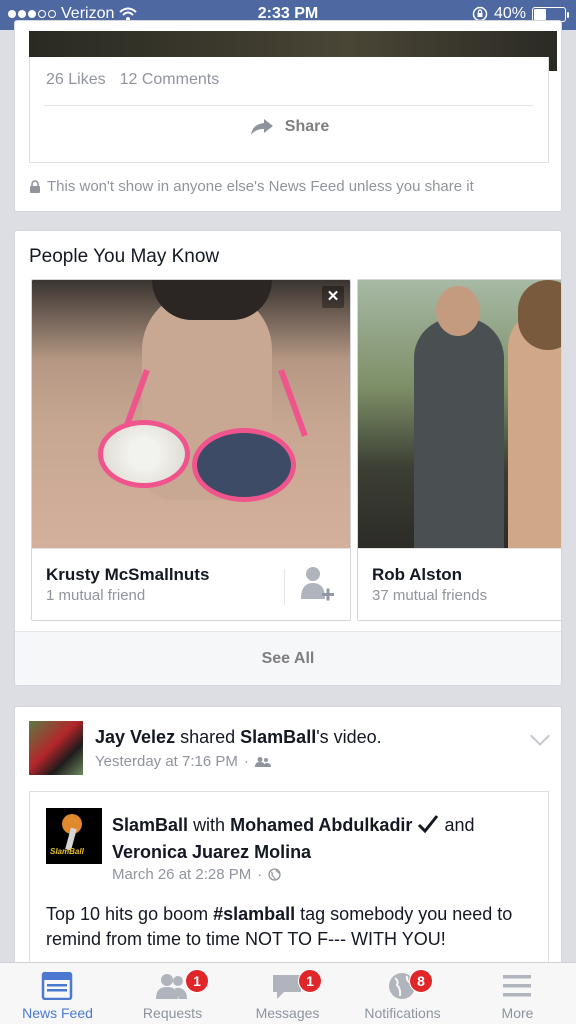 Image resolution: width=576 pixels, height=1024 pixels. I want to click on post-header: Jay Velez shared SlamBall's video., so click(238, 737).